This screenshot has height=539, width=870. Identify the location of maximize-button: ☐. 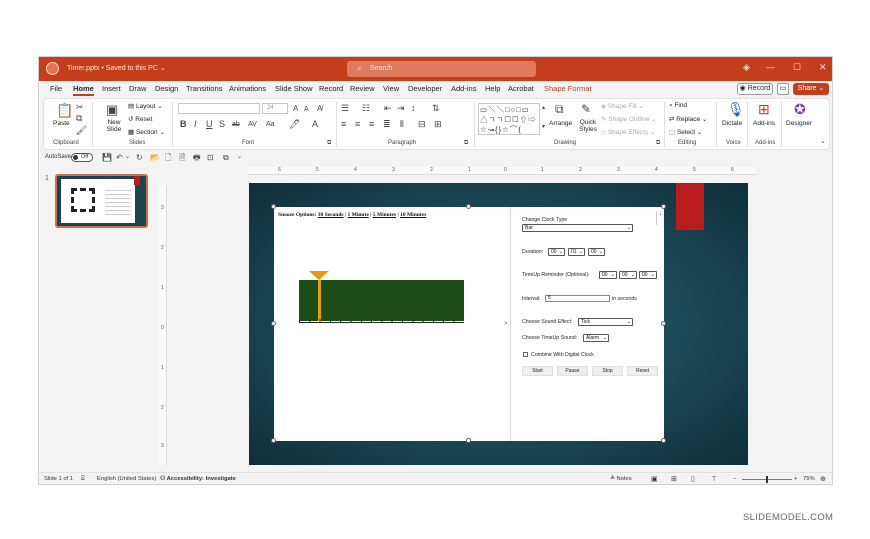
(797, 67).